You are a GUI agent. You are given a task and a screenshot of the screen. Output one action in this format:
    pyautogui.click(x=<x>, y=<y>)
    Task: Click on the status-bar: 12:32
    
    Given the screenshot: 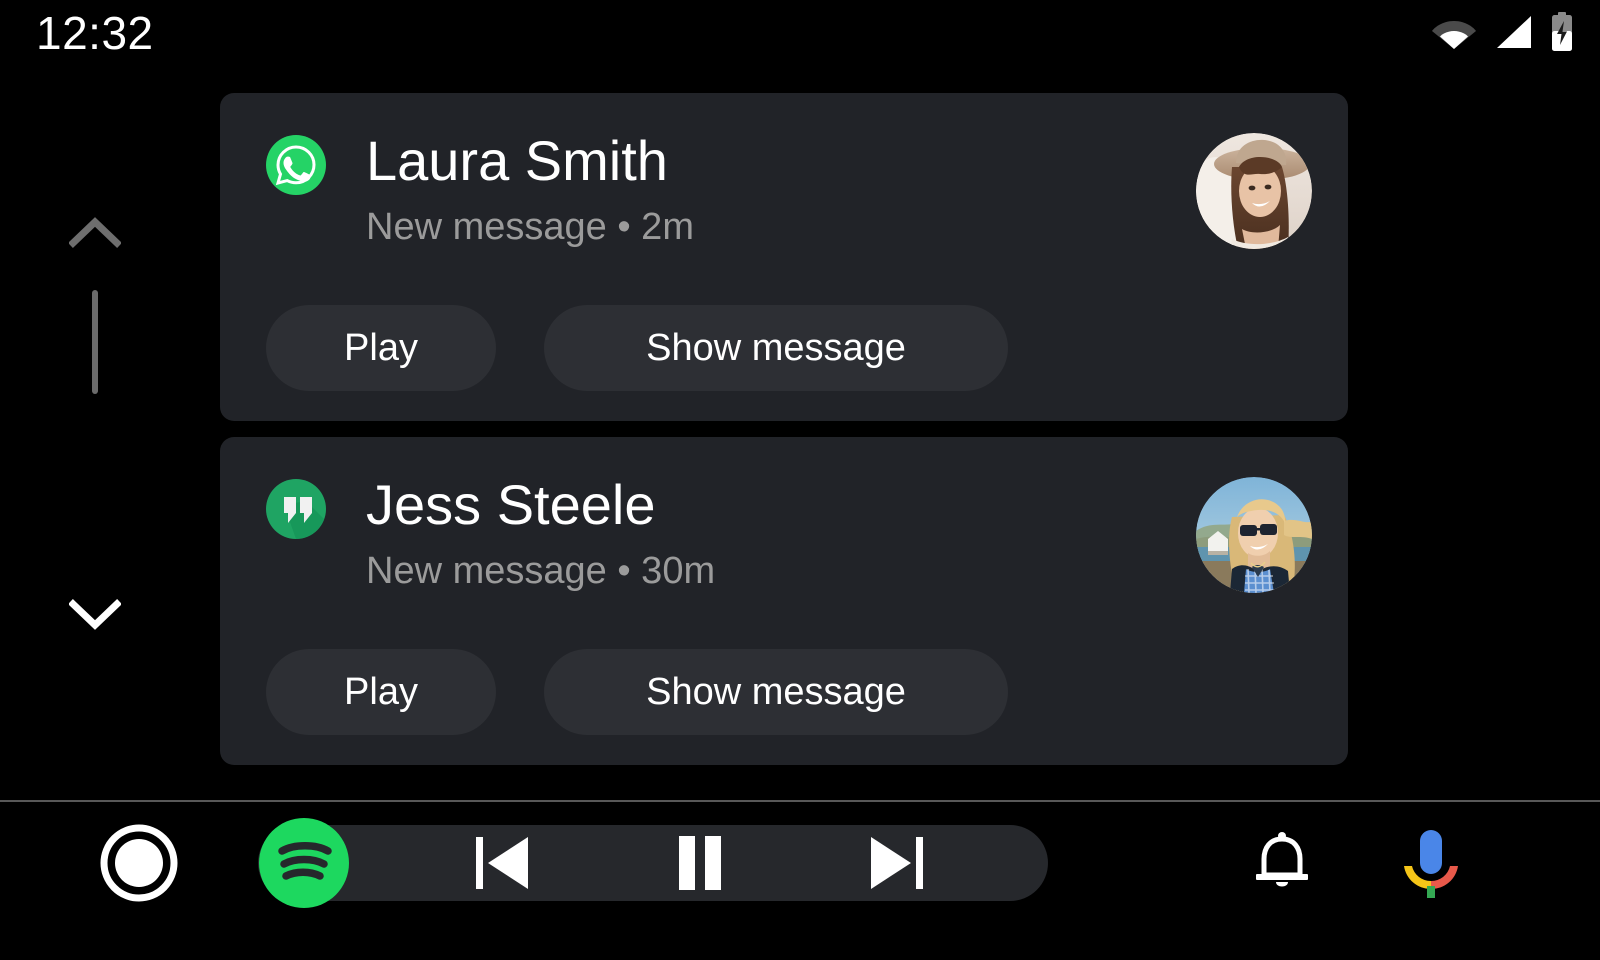 What is the action you would take?
    pyautogui.click(x=800, y=35)
    